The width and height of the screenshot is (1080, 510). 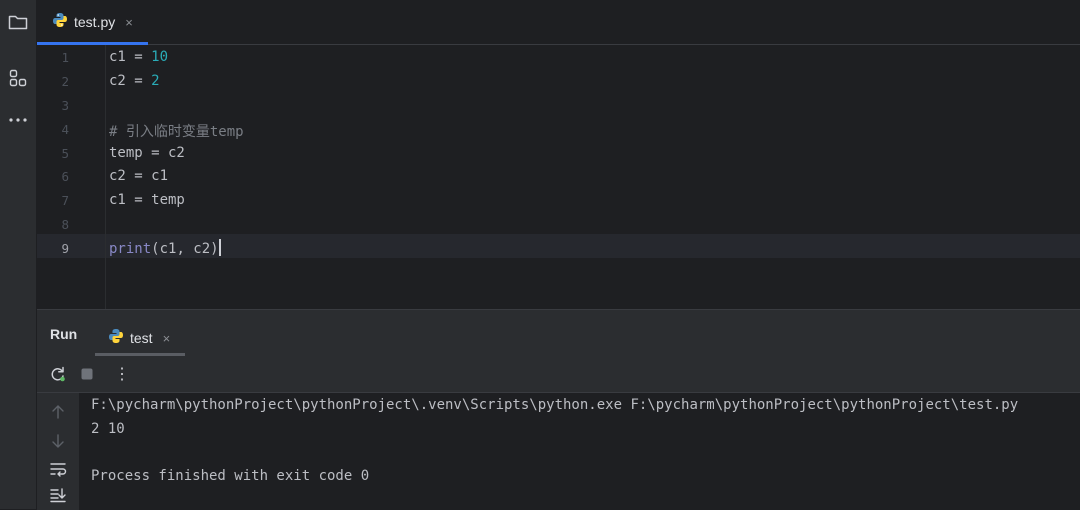 What do you see at coordinates (155, 81) in the screenshot?
I see `number-literal: 2` at bounding box center [155, 81].